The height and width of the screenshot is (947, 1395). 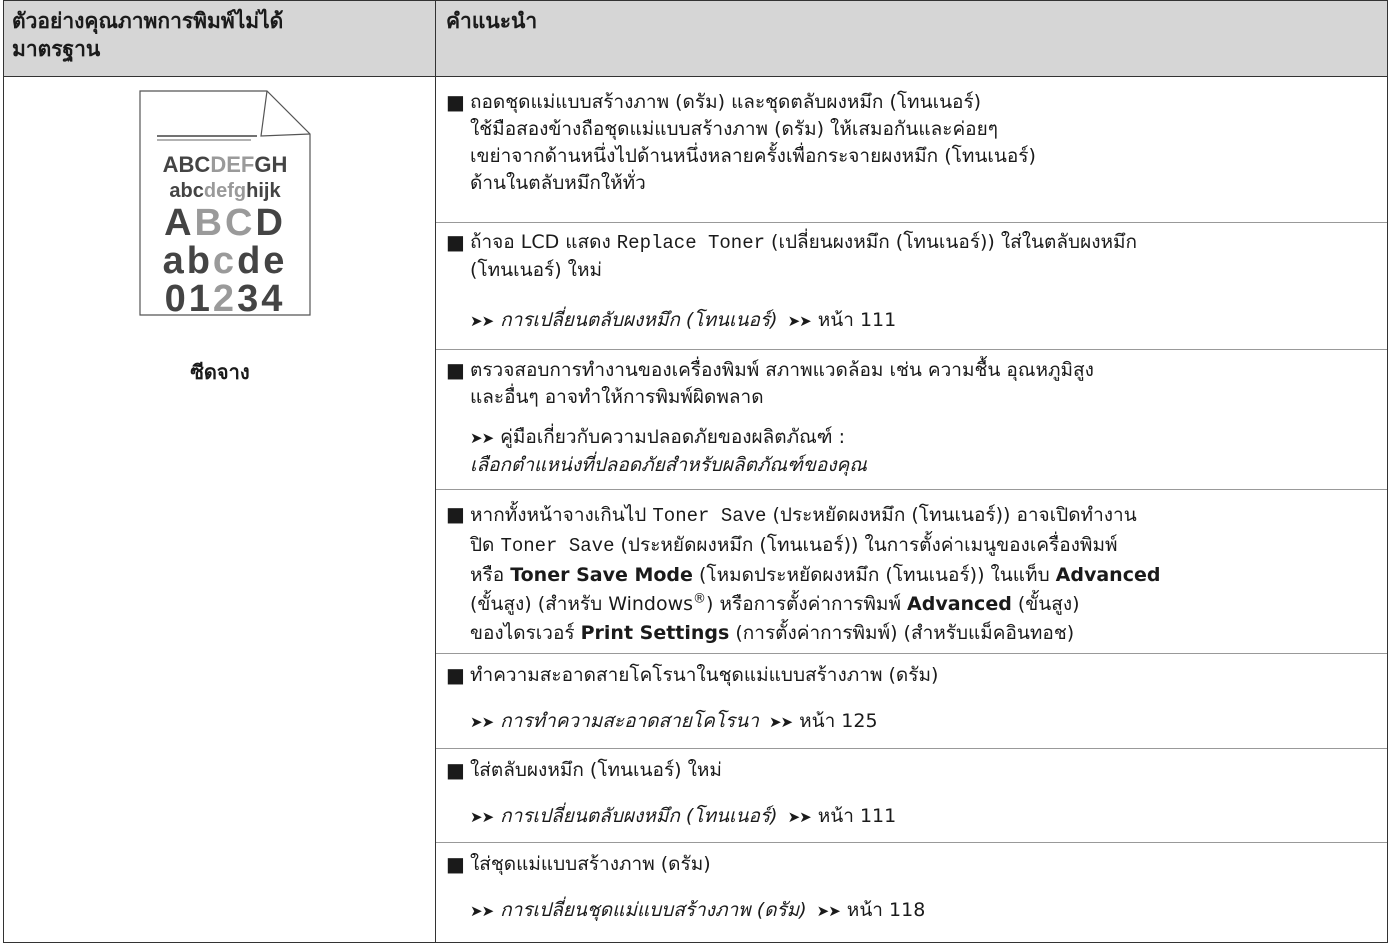 I want to click on header-sample-line2: มาตรฐาน, so click(x=56, y=49).